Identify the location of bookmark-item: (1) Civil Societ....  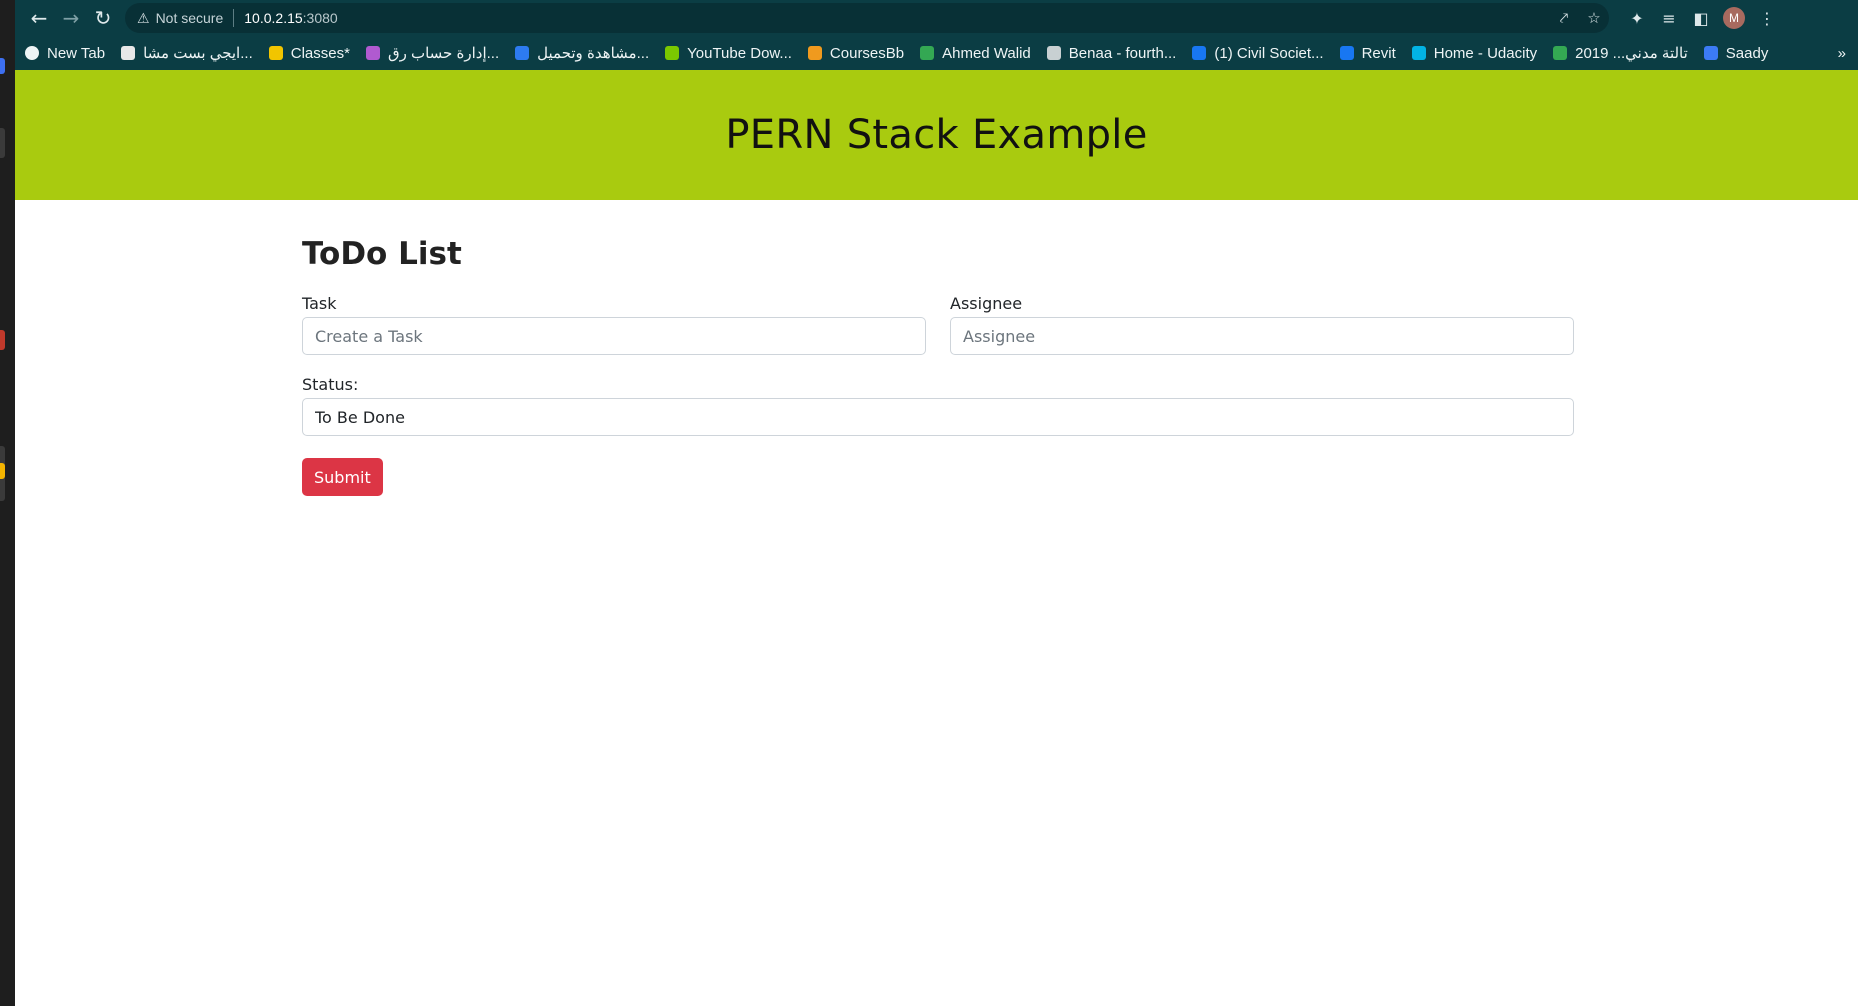
(1258, 53).